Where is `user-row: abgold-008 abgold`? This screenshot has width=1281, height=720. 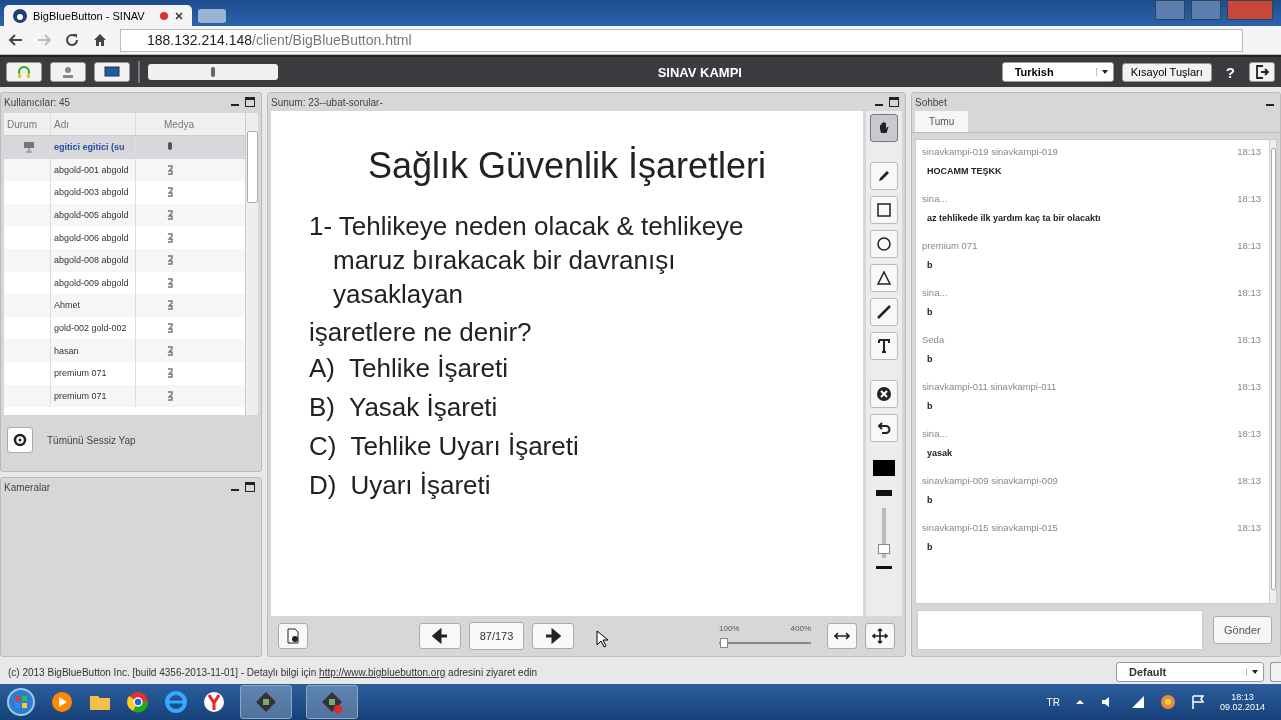 user-row: abgold-008 abgold is located at coordinates (124, 260).